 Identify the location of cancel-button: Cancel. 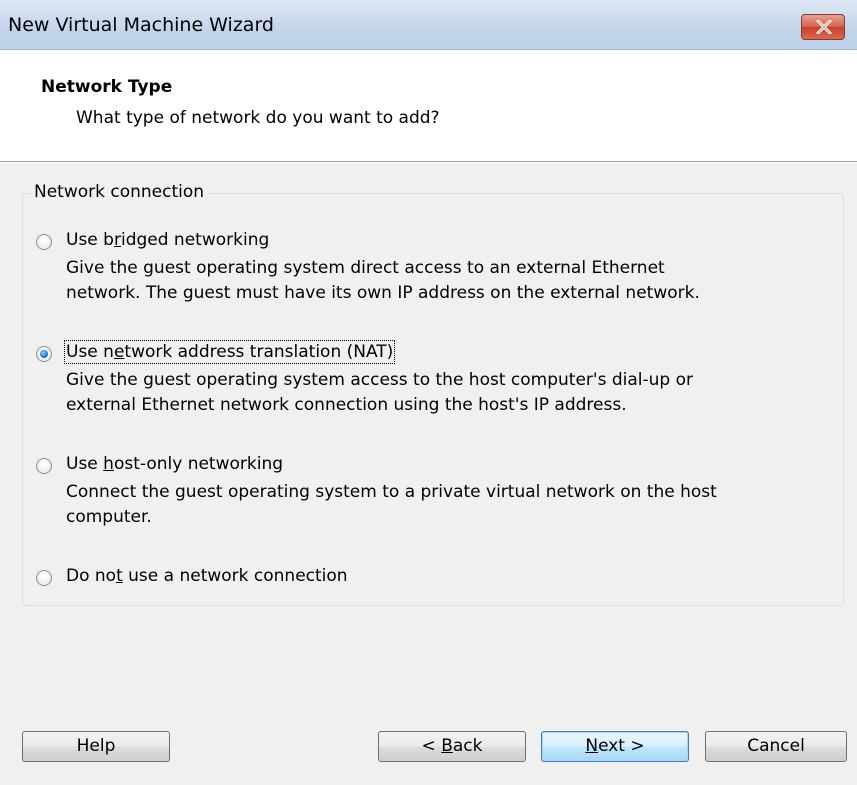
(776, 746).